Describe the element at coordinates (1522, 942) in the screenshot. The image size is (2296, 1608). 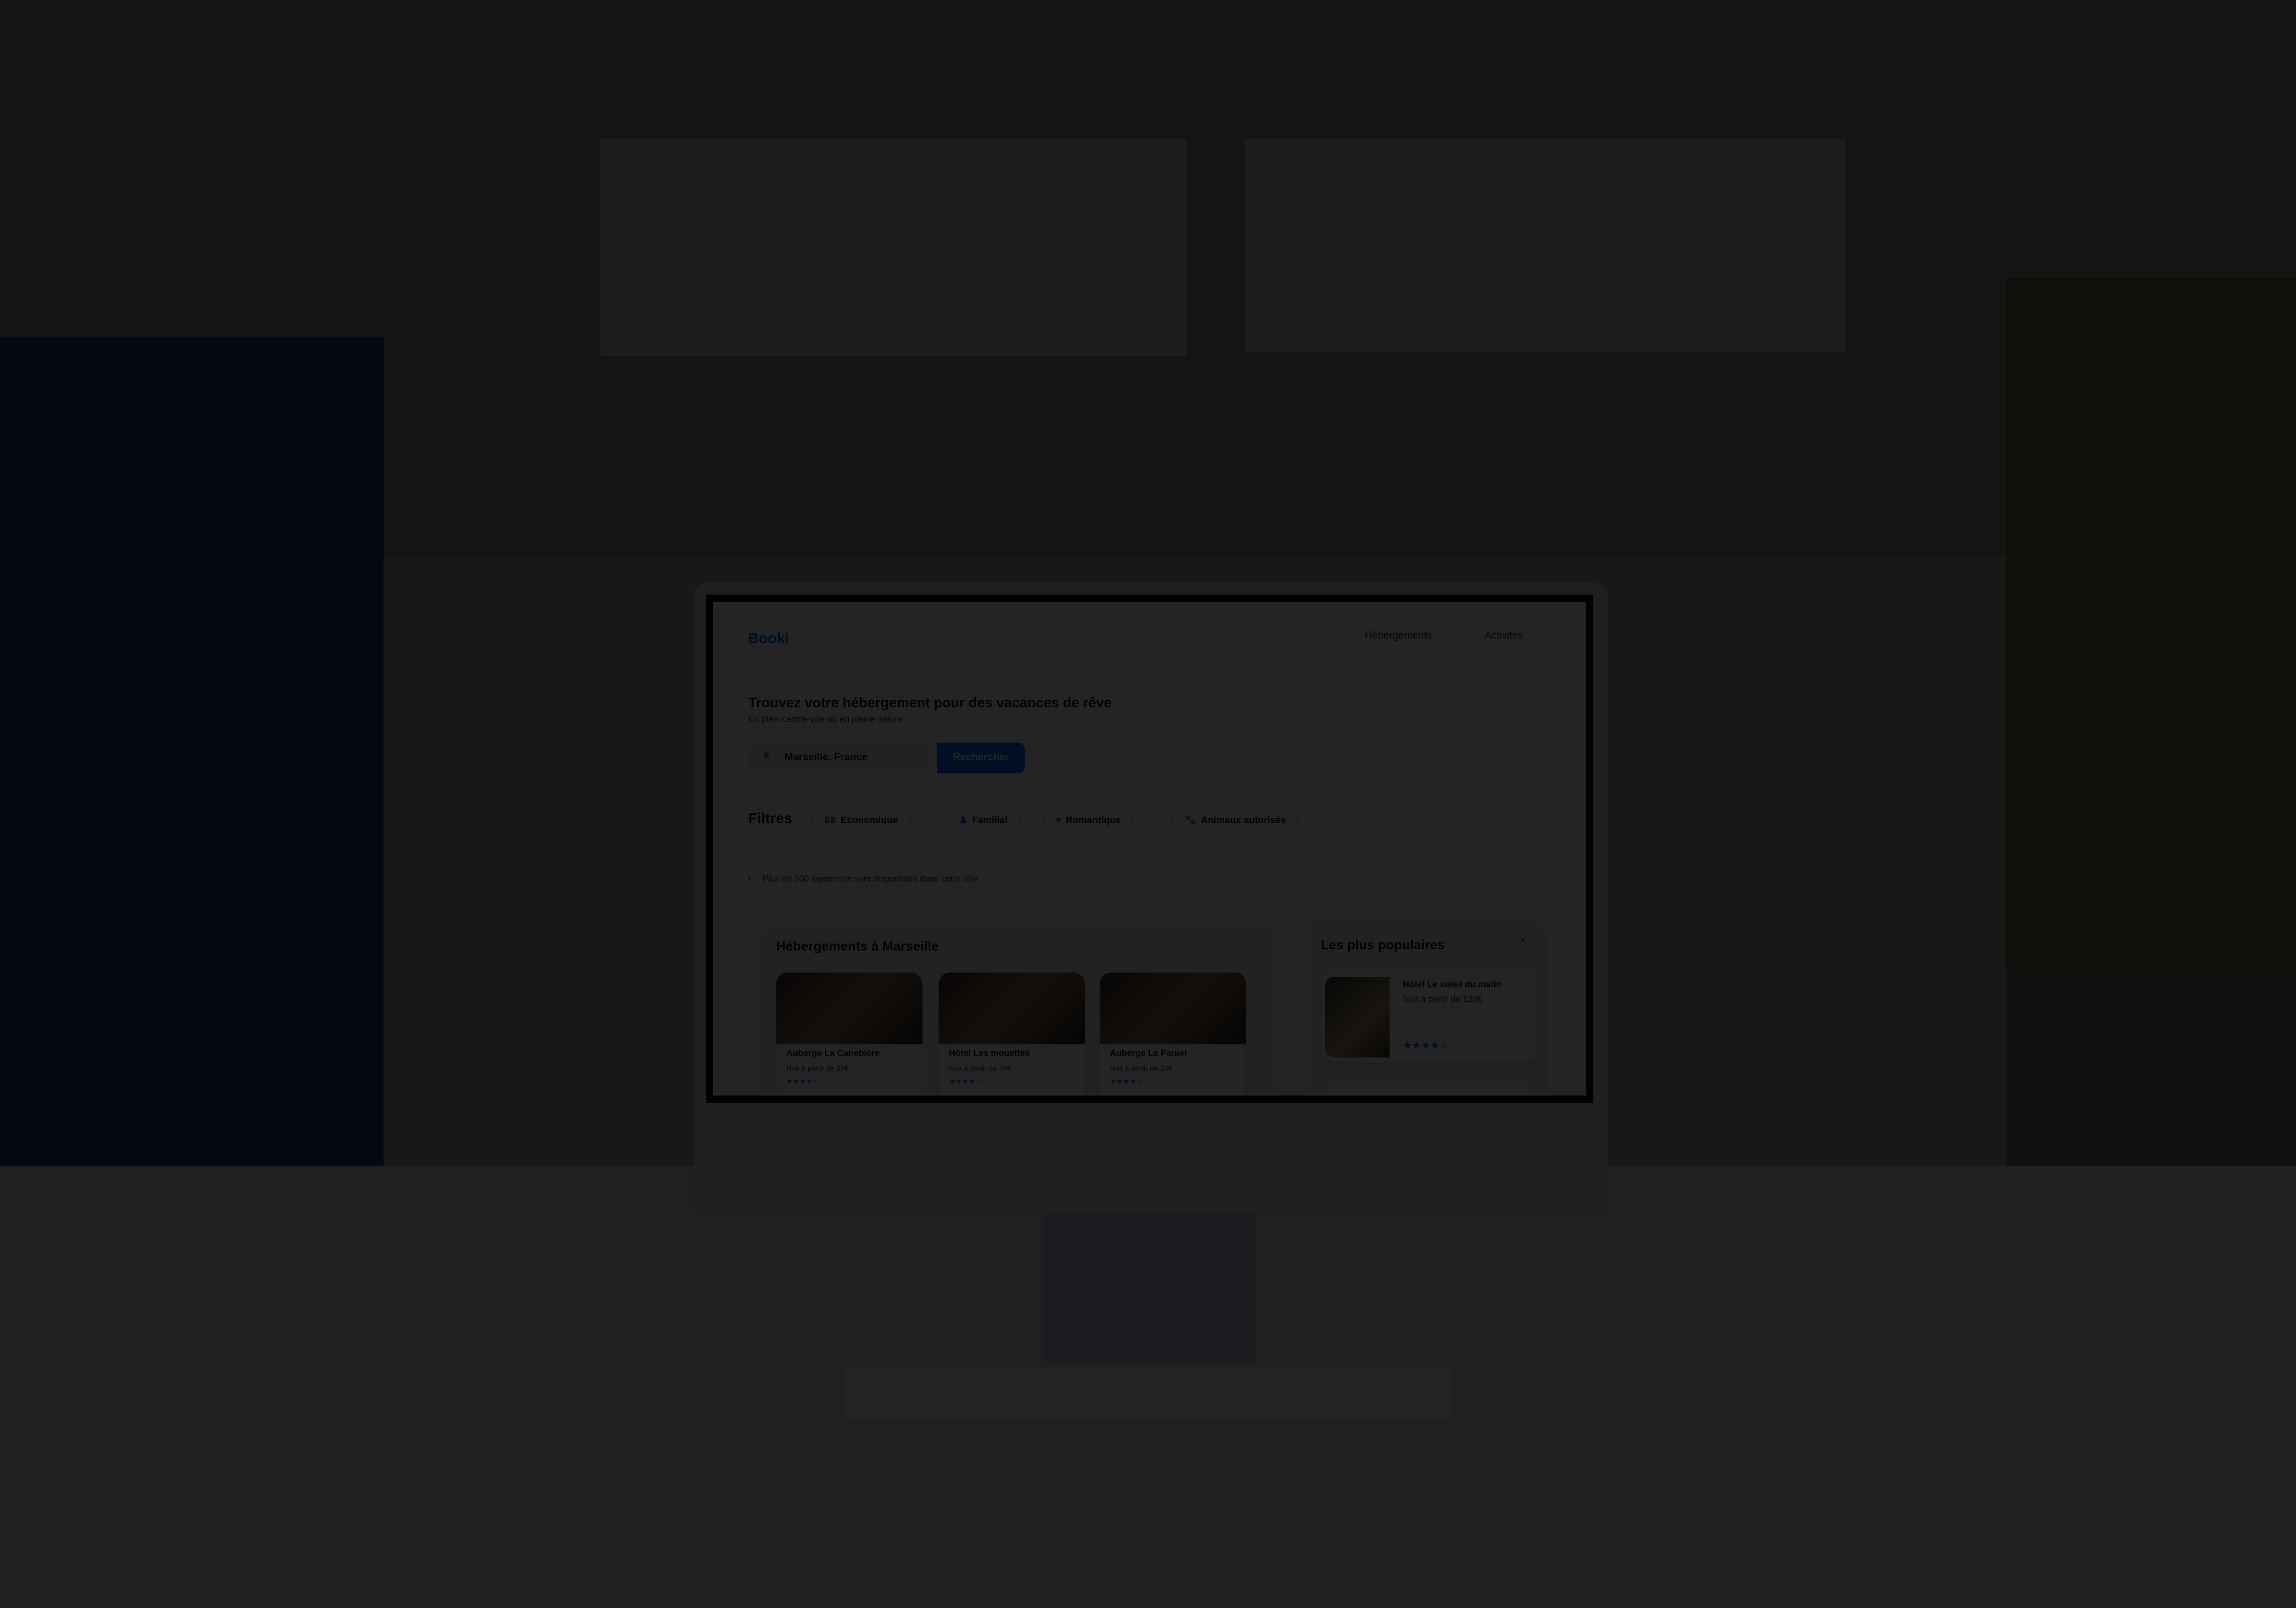
I see `trend-icon: ↗` at that location.